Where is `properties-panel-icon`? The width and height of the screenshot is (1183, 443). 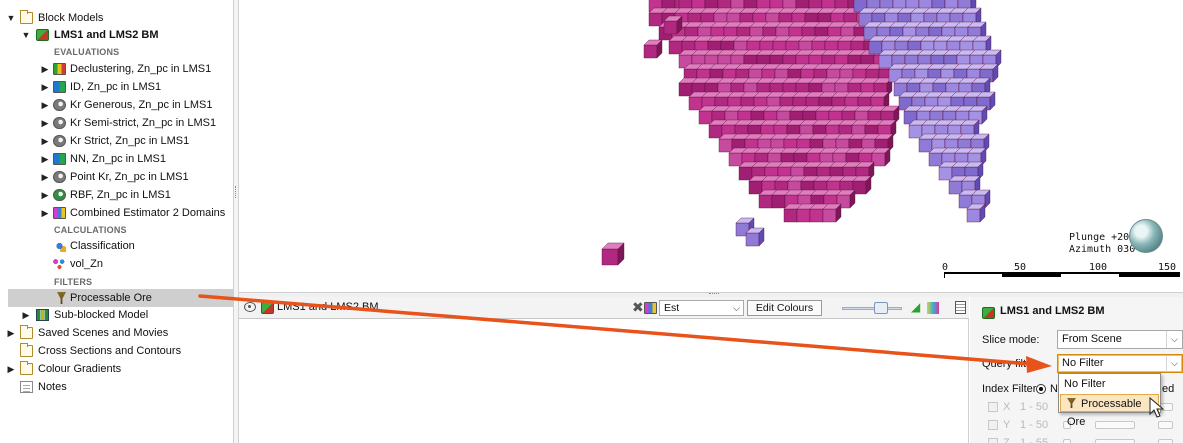
properties-panel-icon is located at coordinates (960, 307).